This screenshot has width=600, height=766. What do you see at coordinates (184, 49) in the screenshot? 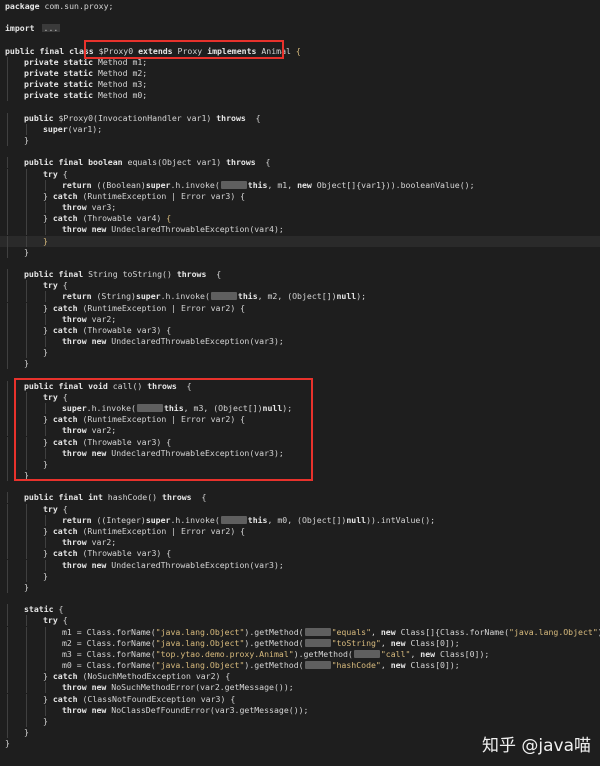
I see `class-declaration-highlight-box` at bounding box center [184, 49].